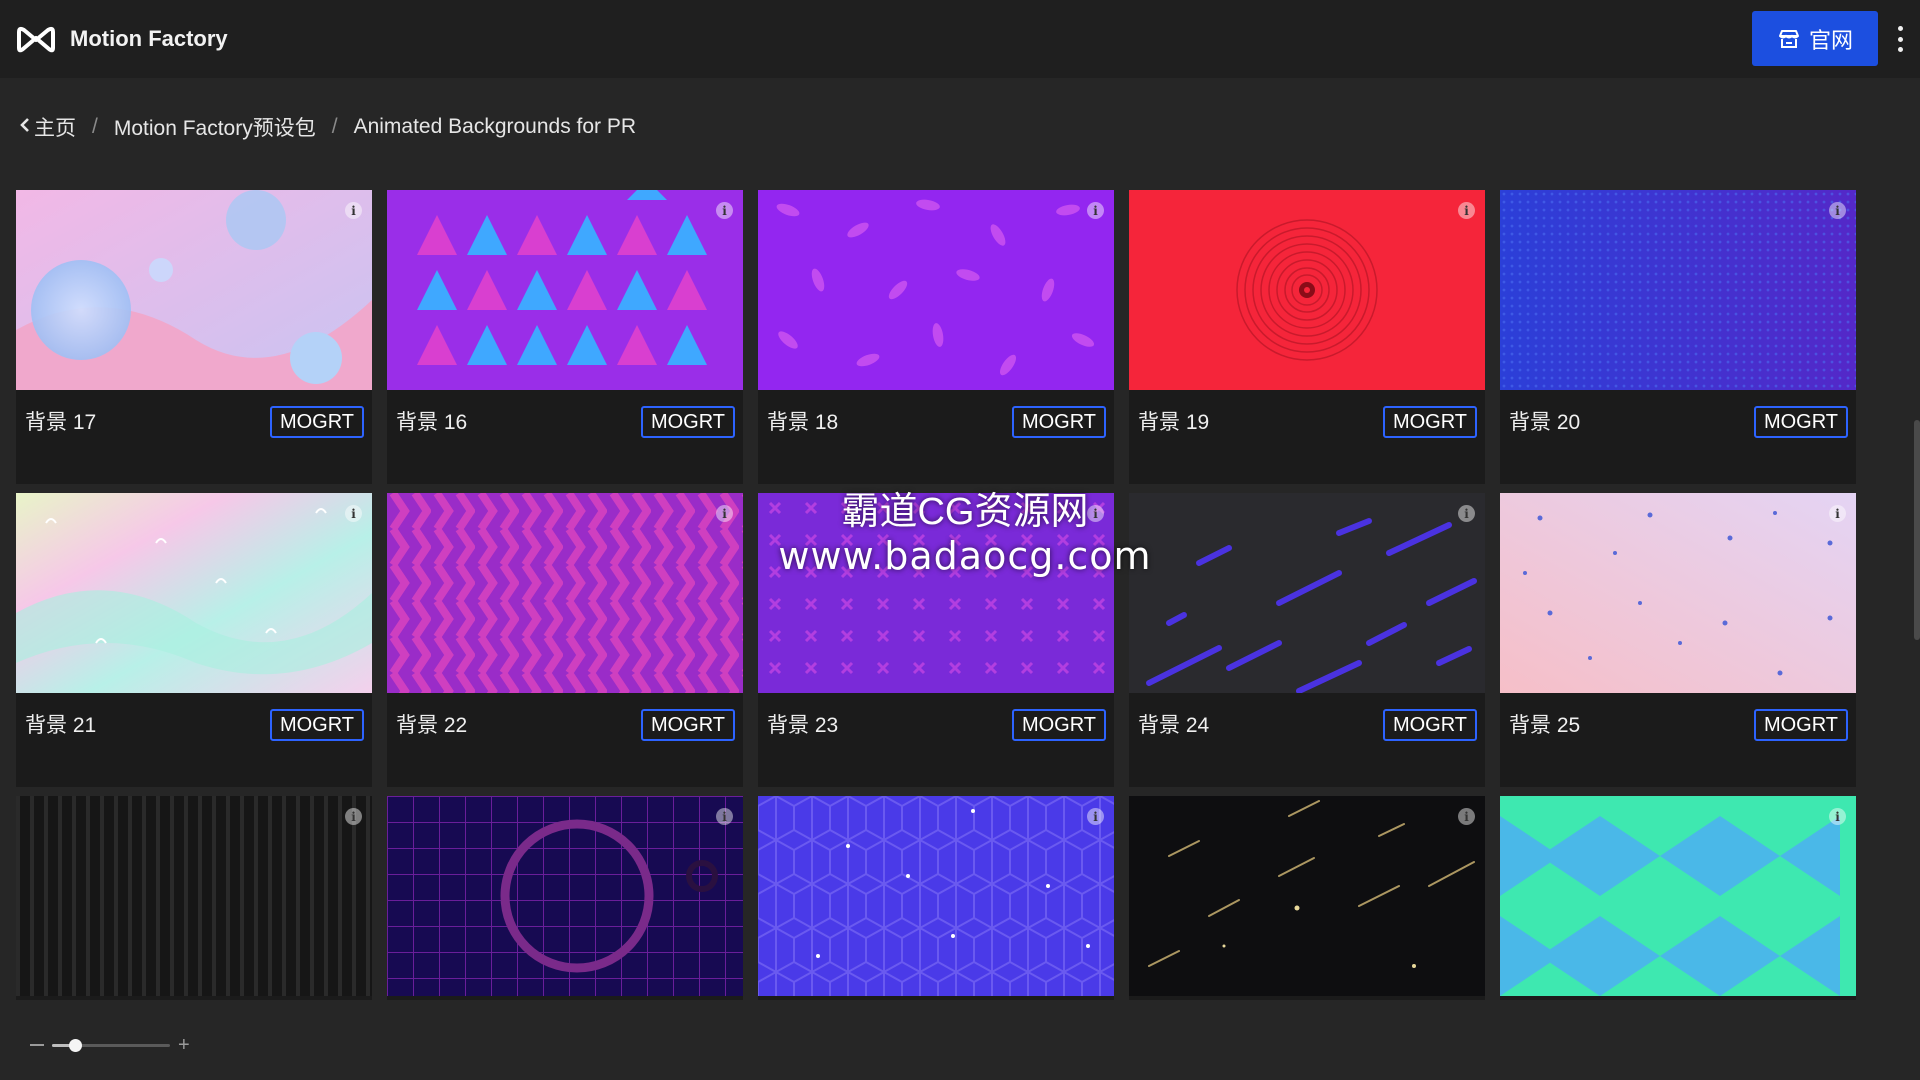 The height and width of the screenshot is (1080, 1920). I want to click on zoom-slider: +, so click(115, 1045).